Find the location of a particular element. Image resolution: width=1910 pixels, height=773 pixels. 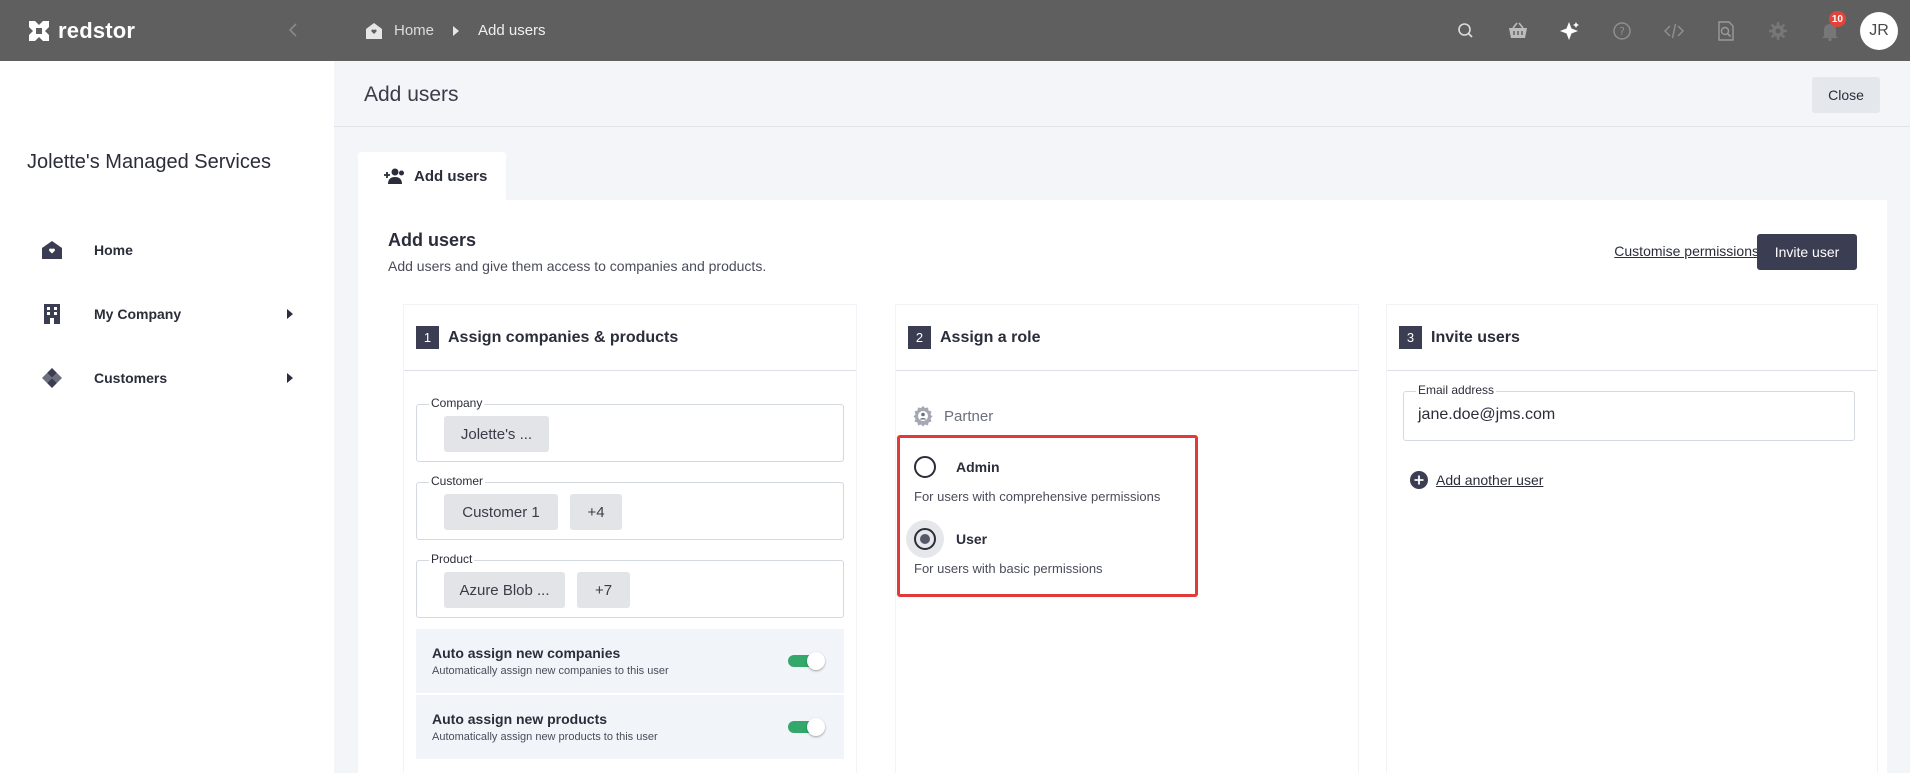

close-button: Close is located at coordinates (1846, 95).